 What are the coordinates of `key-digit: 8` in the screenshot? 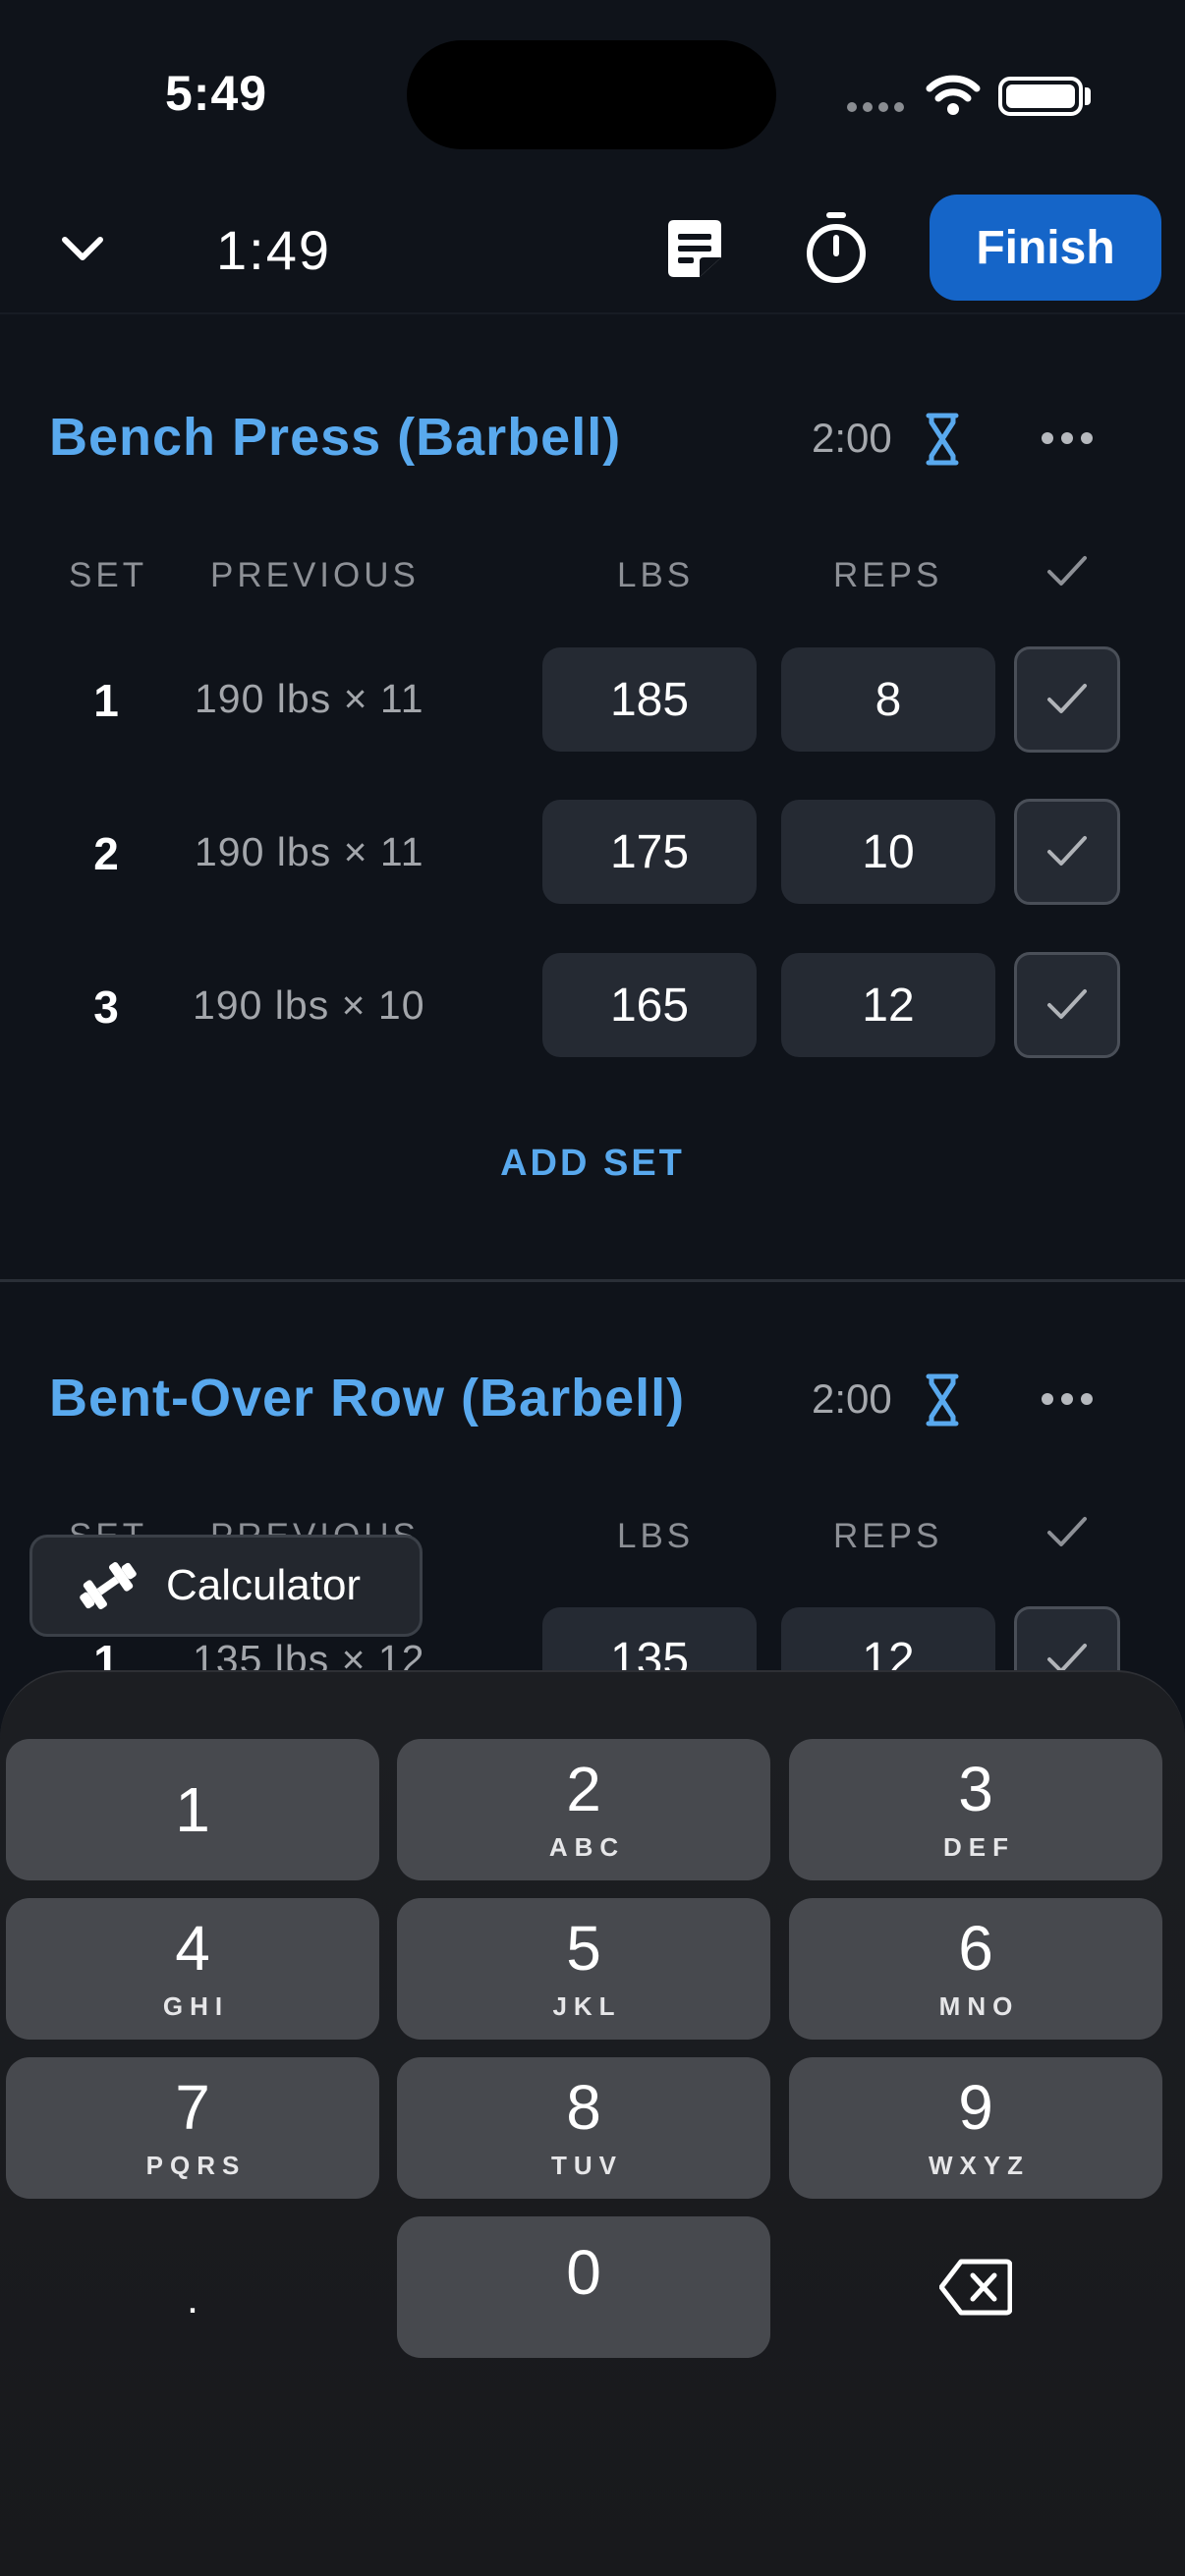 It's located at (583, 2107).